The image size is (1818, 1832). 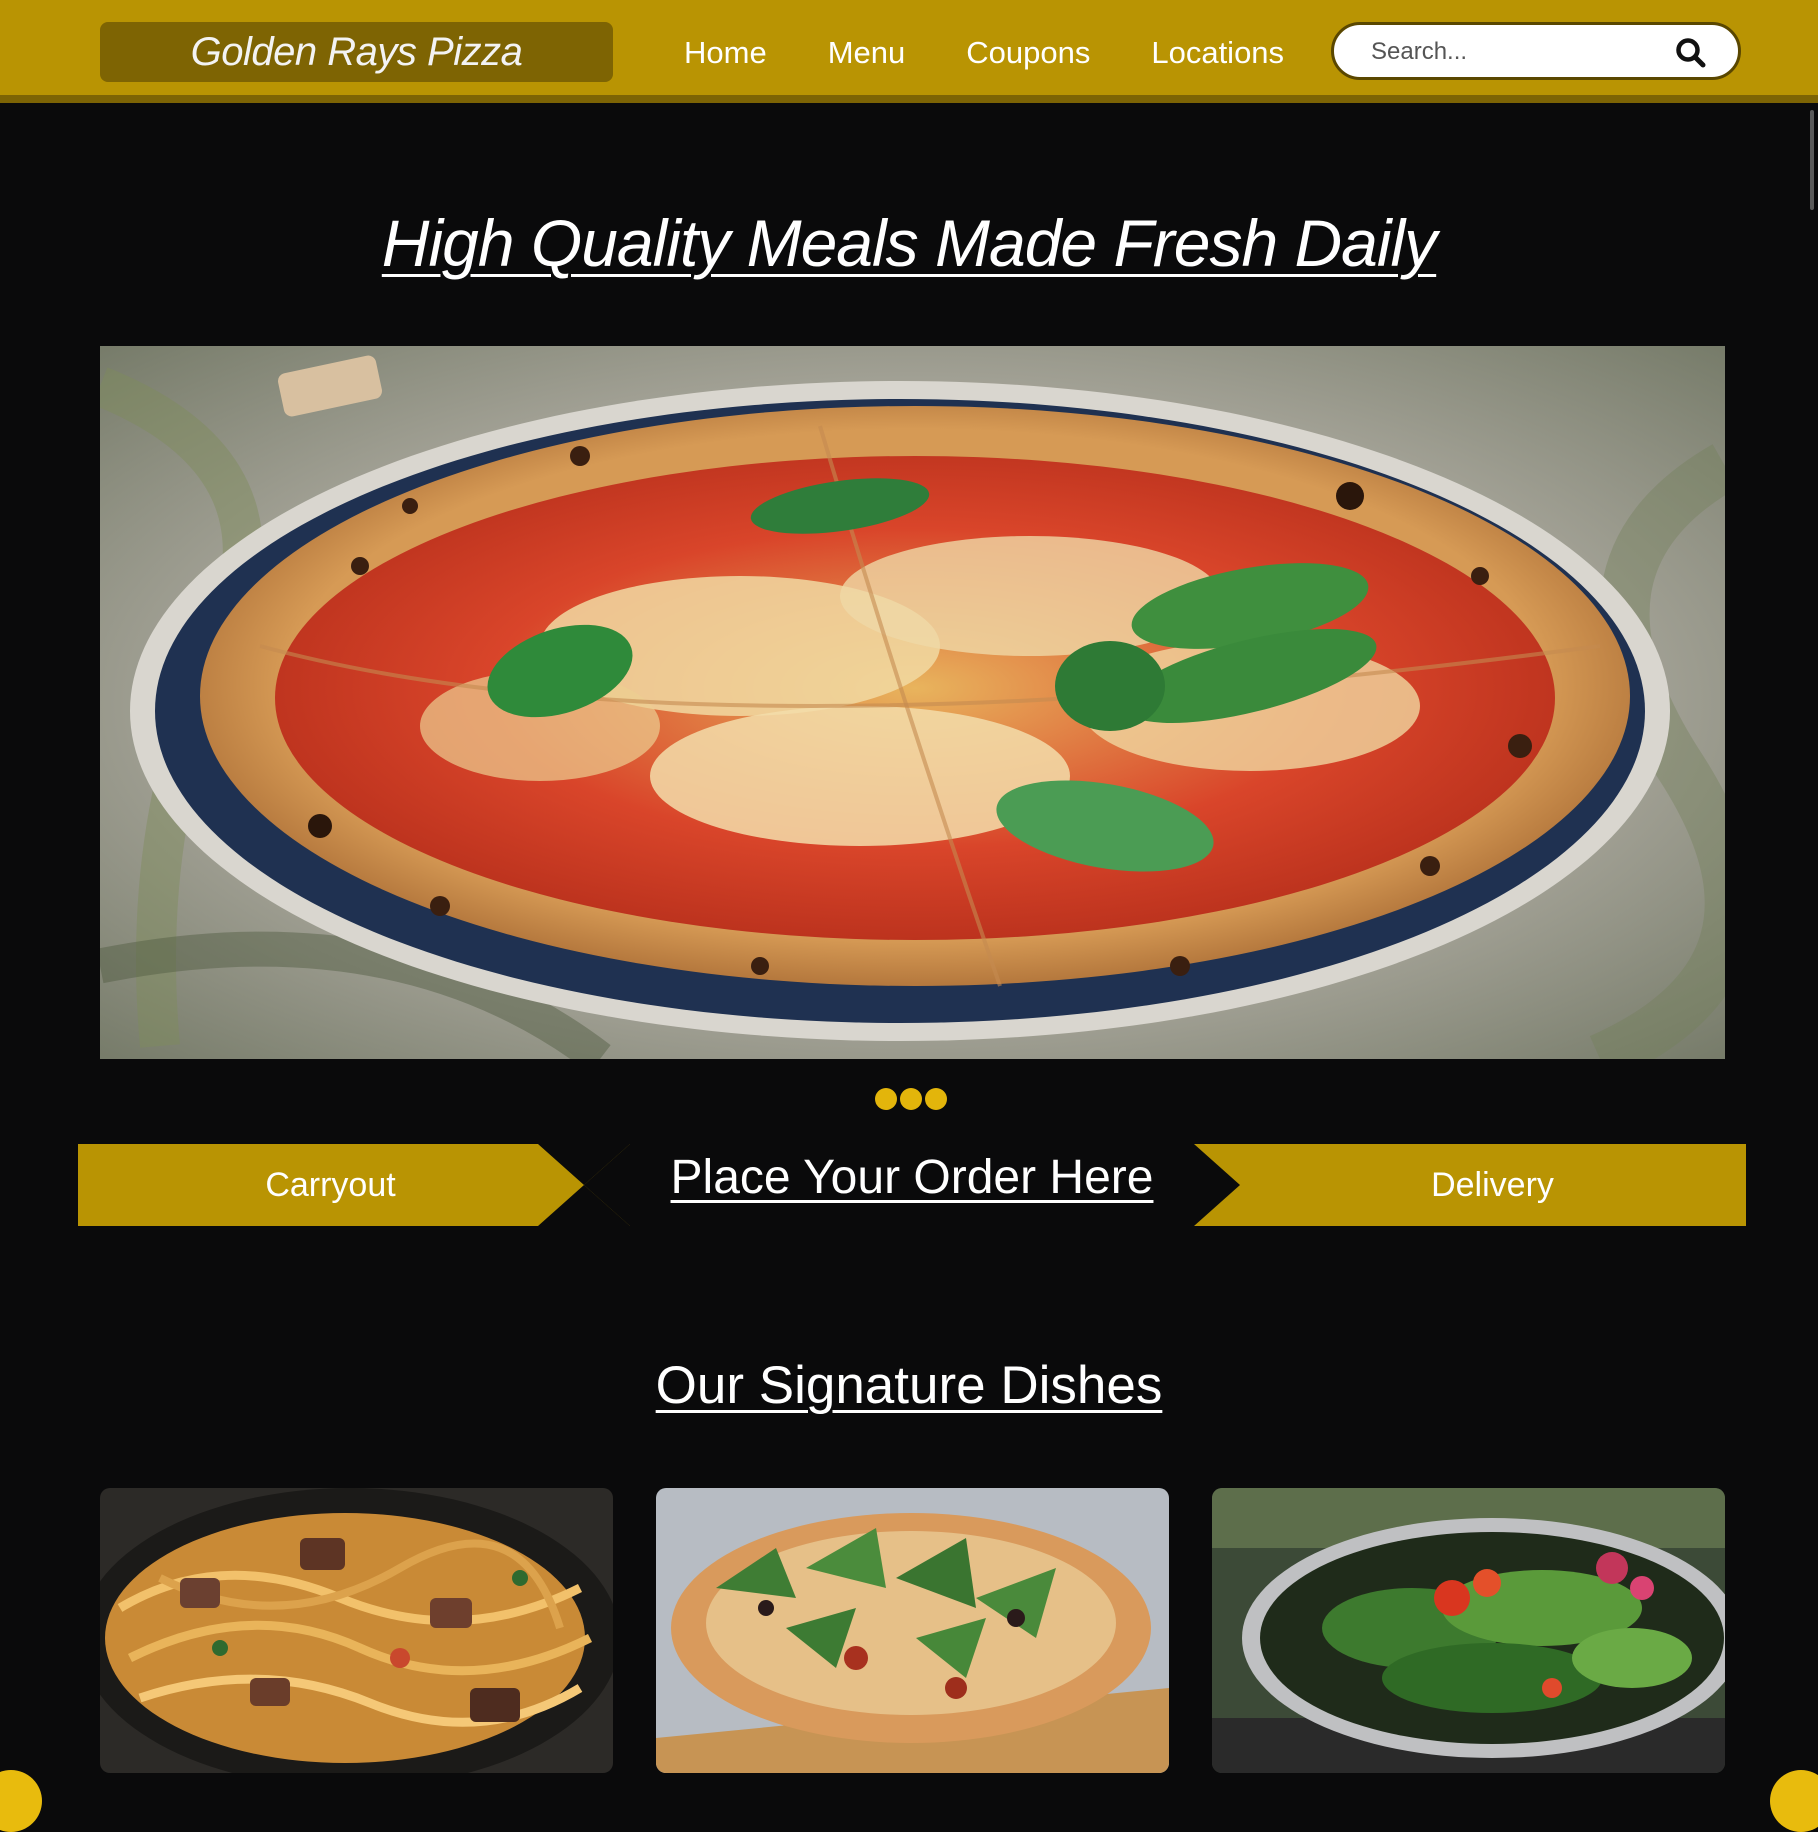 What do you see at coordinates (909, 243) in the screenshot?
I see `hero-title: High Quality Meals Made Fresh Daily` at bounding box center [909, 243].